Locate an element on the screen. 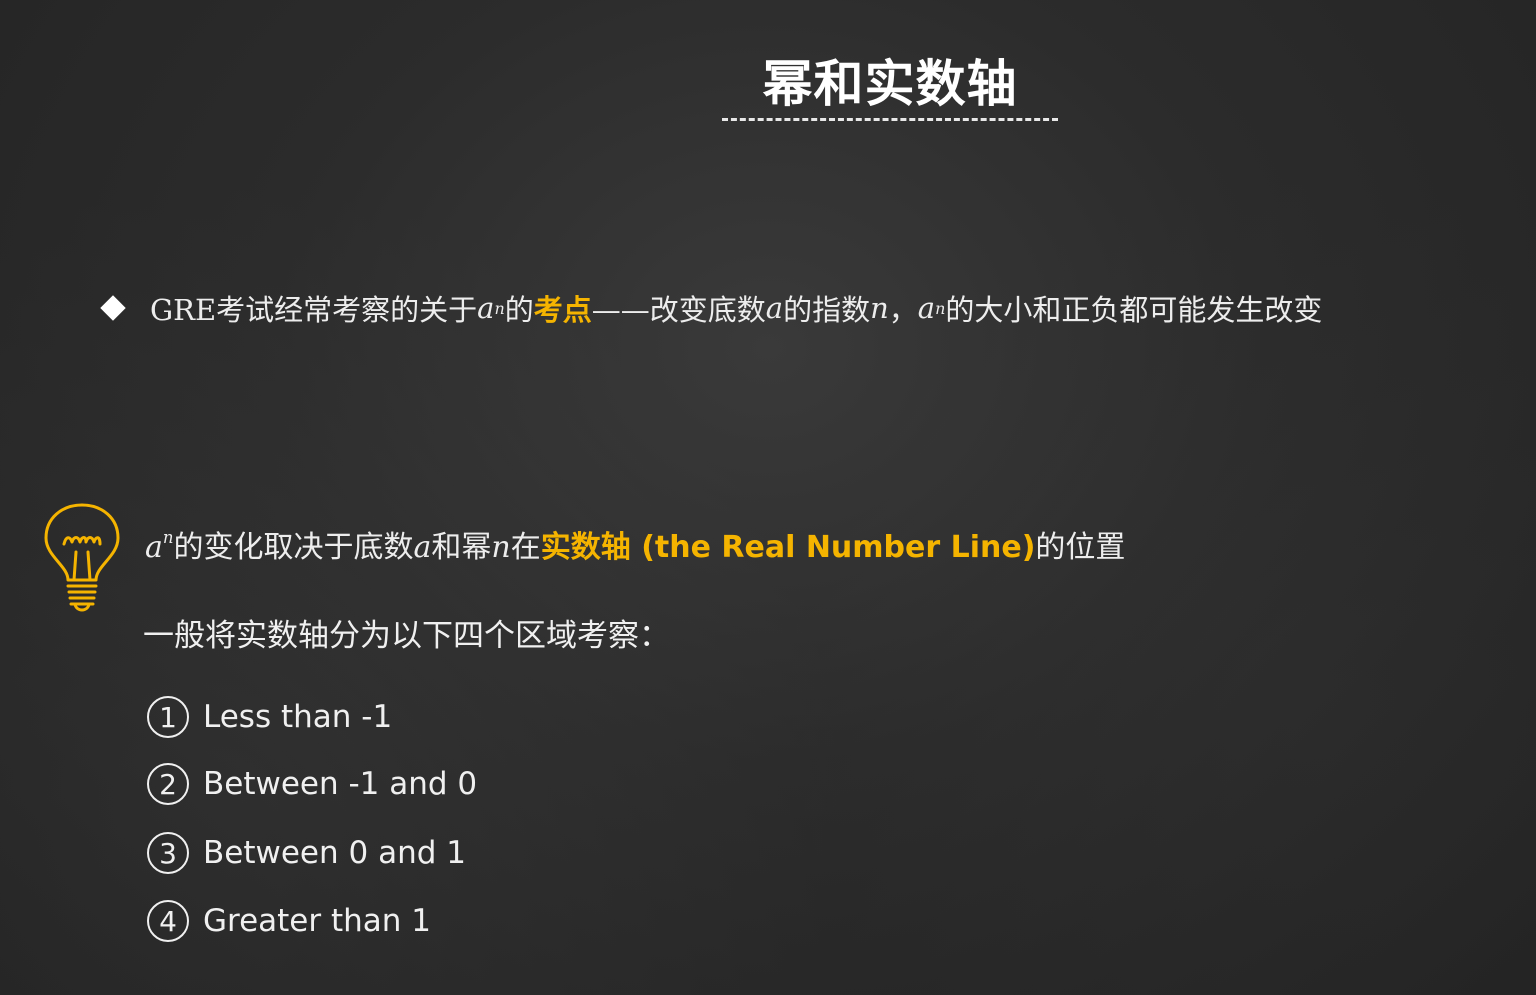 The image size is (1536, 995). bullet-text-2: 的 is located at coordinates (519, 310).